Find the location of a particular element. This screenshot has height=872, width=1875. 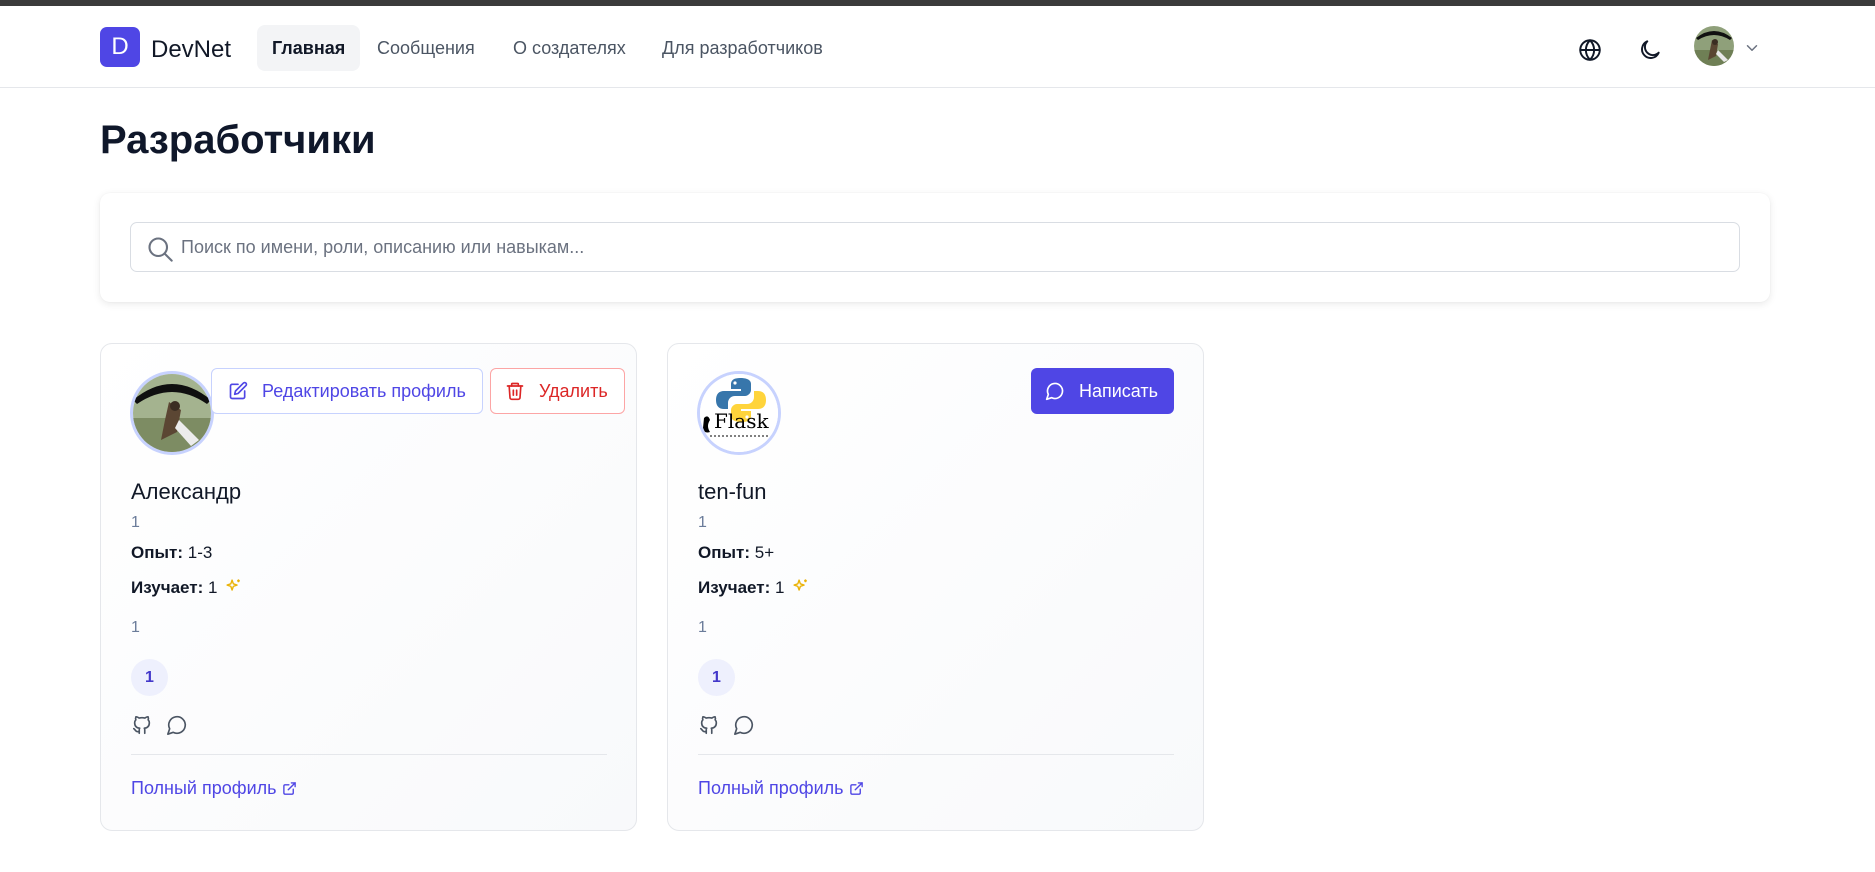

experience-value: 5+ is located at coordinates (764, 552).